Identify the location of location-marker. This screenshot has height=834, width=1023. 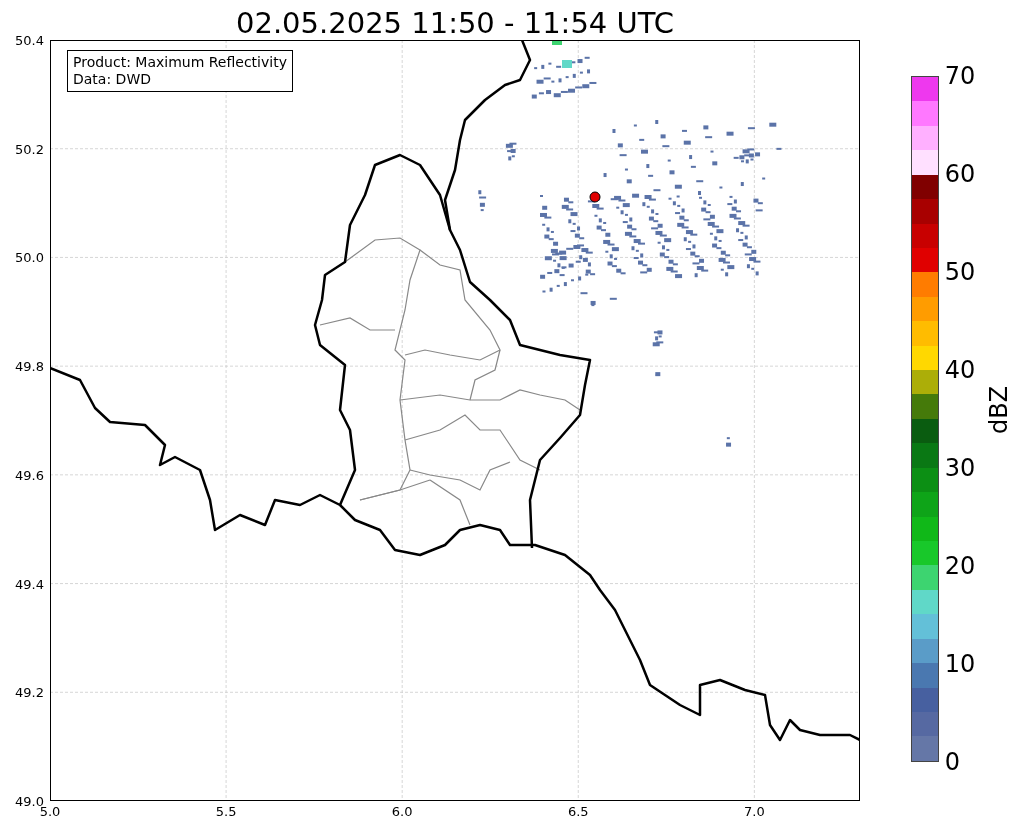
(595, 197).